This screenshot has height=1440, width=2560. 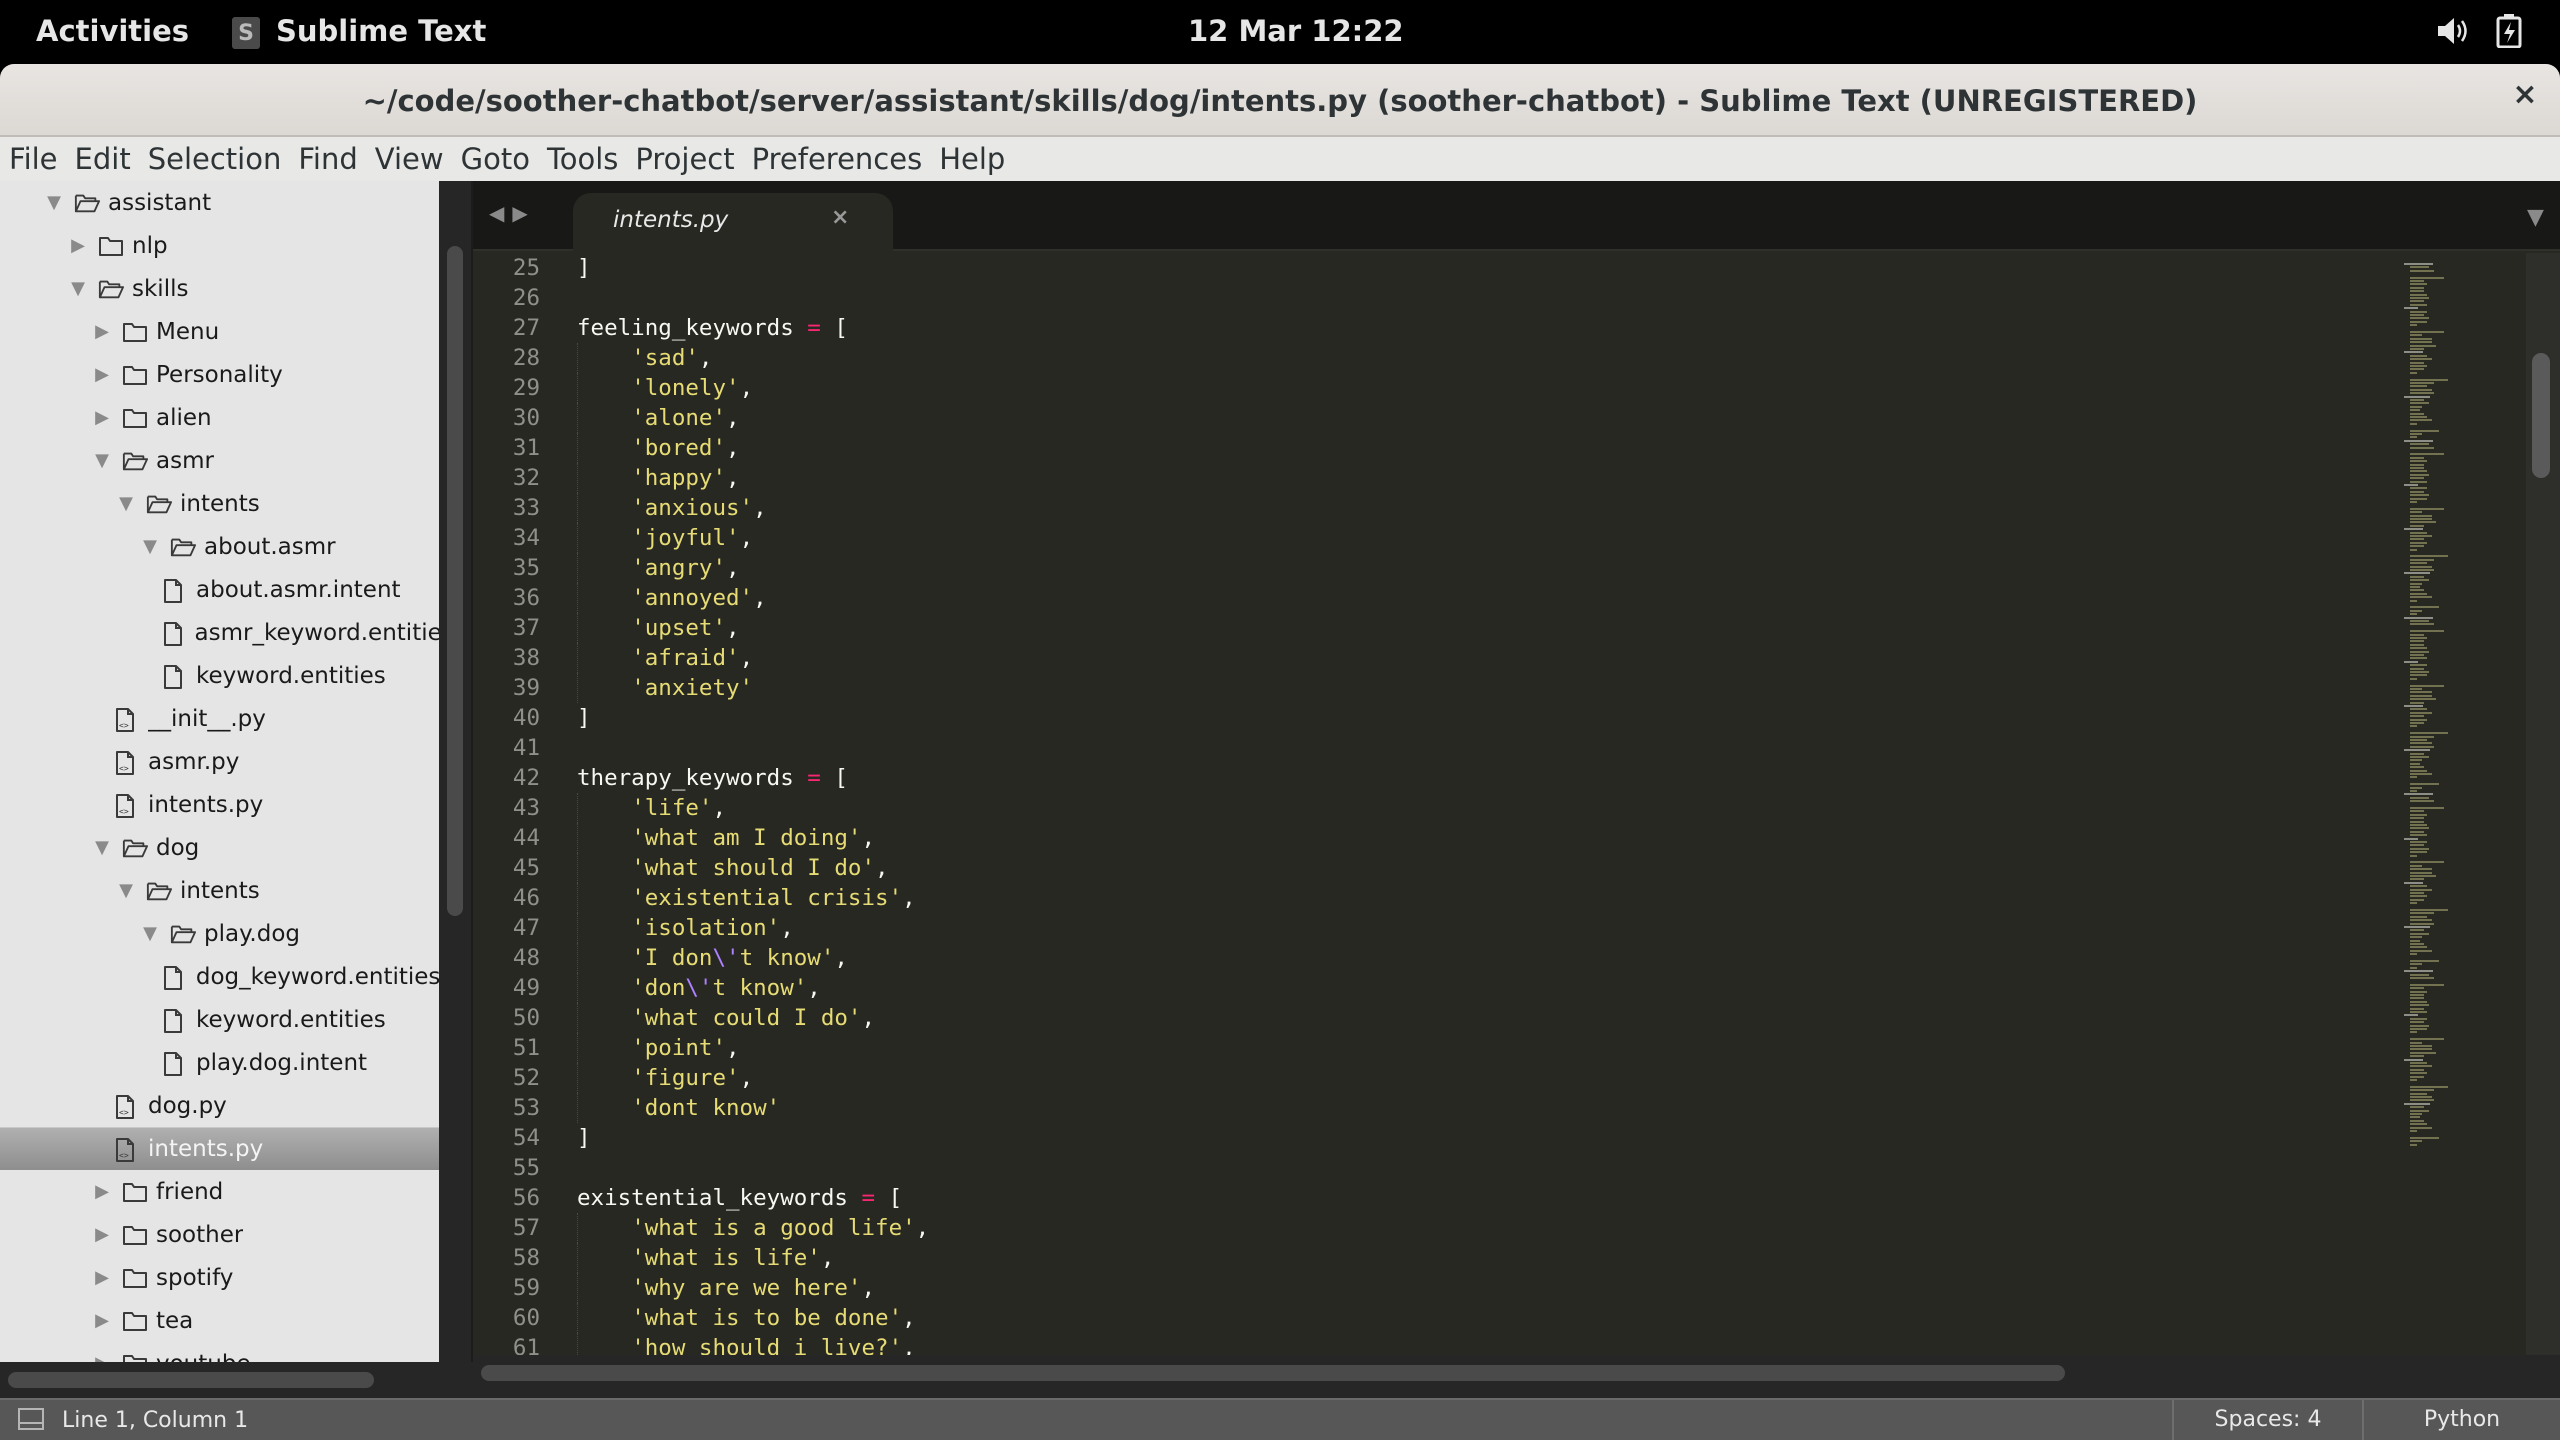 I want to click on code-line: 37 'upset',, so click(x=1433, y=628).